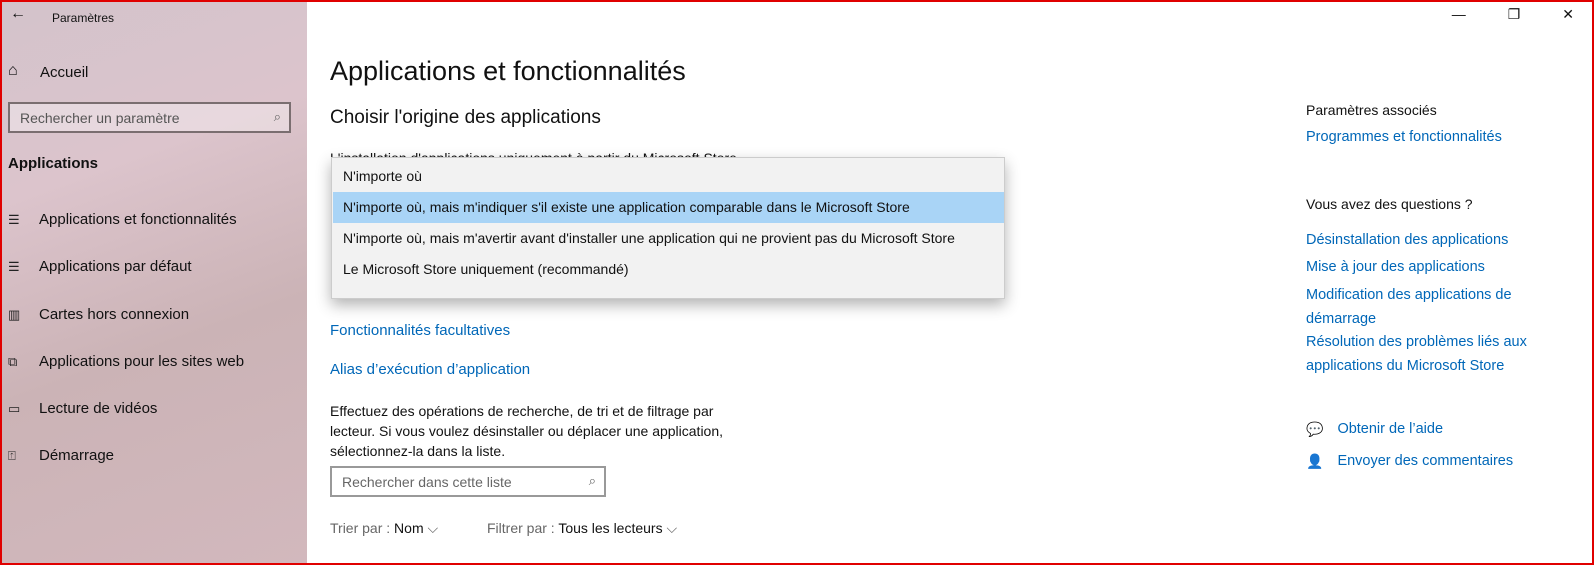 This screenshot has height=565, width=1594. I want to click on sidebar-item-startup: ⍐ Démarrage, so click(61, 455).